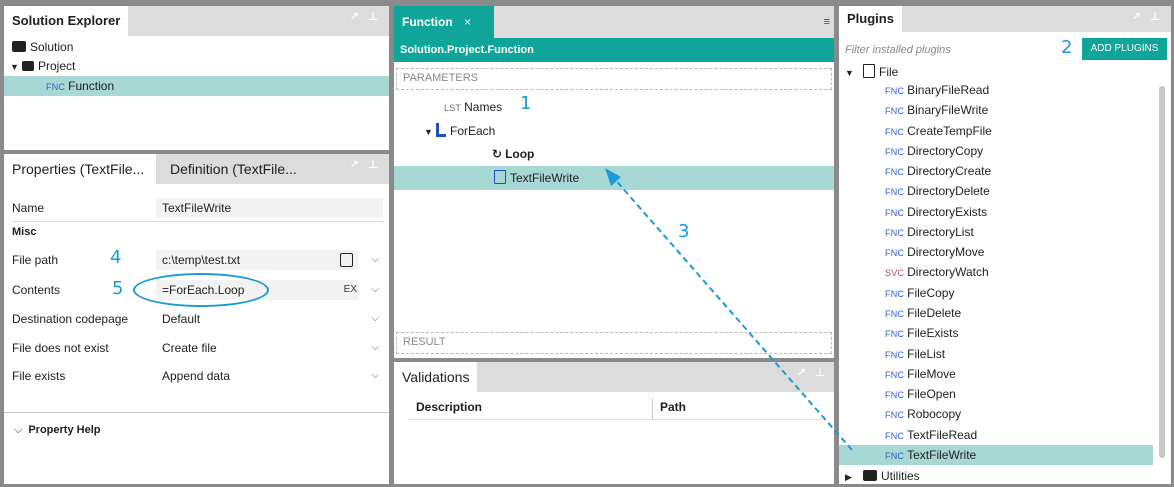 Image resolution: width=1174 pixels, height=487 pixels. What do you see at coordinates (19, 46) in the screenshot?
I see `briefcase-icon` at bounding box center [19, 46].